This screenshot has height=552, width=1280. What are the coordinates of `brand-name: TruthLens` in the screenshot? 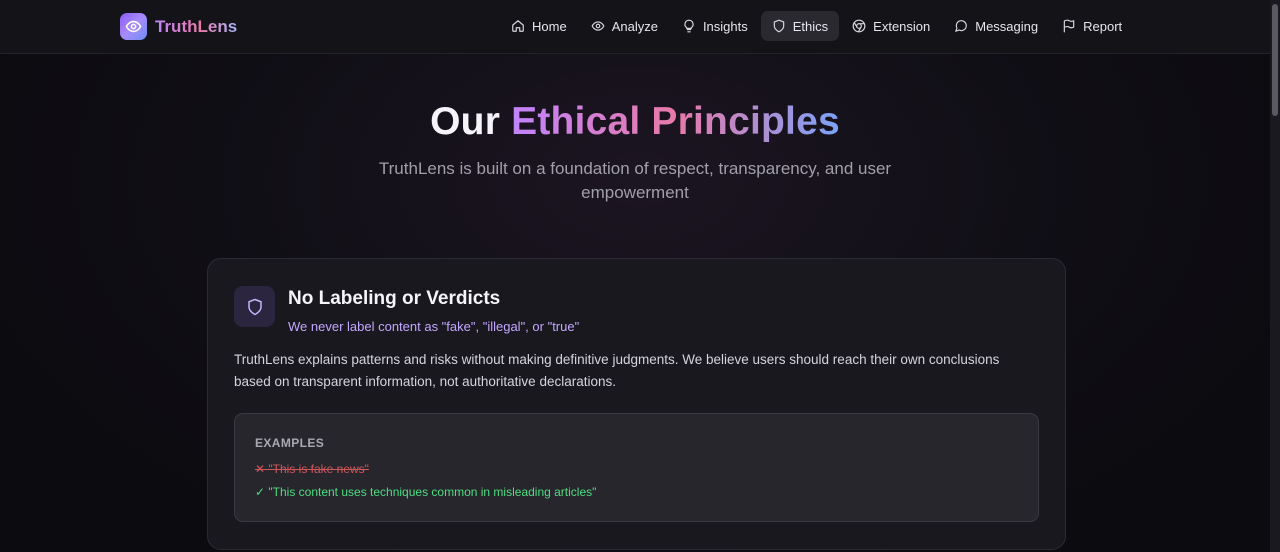 It's located at (196, 26).